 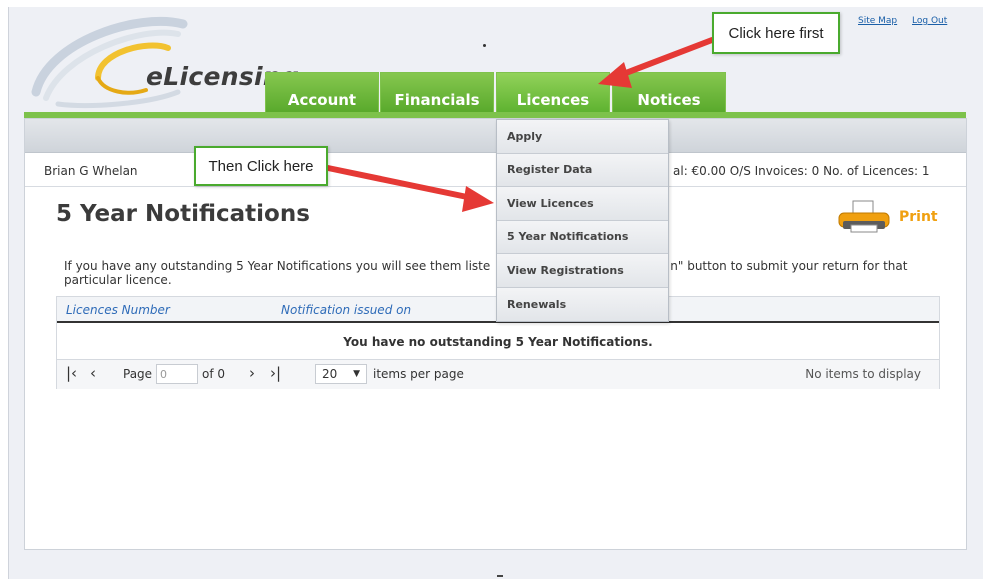 What do you see at coordinates (356, 374) in the screenshot?
I see `chevron-down-icon: ▼` at bounding box center [356, 374].